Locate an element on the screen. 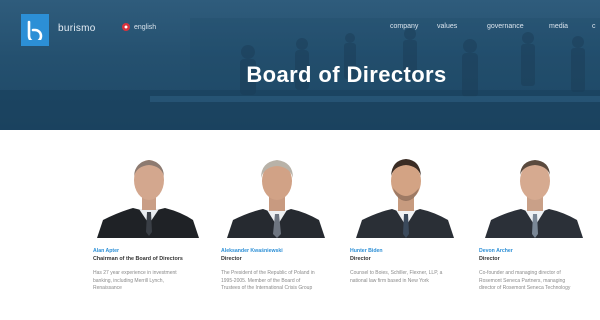 This screenshot has height=320, width=600. member-name: Aleksander Kwaśniewski is located at coordinates (252, 251).